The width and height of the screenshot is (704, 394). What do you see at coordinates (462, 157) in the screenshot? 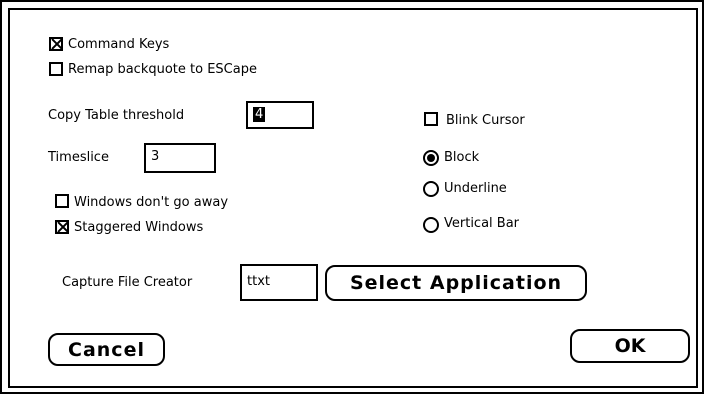
I see `block-label: Block` at bounding box center [462, 157].